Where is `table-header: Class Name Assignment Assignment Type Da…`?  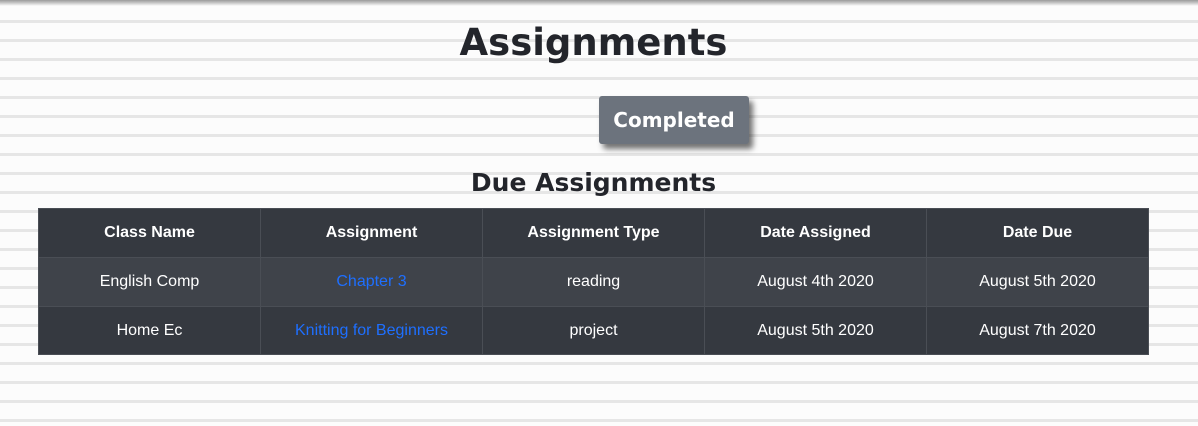 table-header: Class Name Assignment Assignment Type Da… is located at coordinates (593, 233).